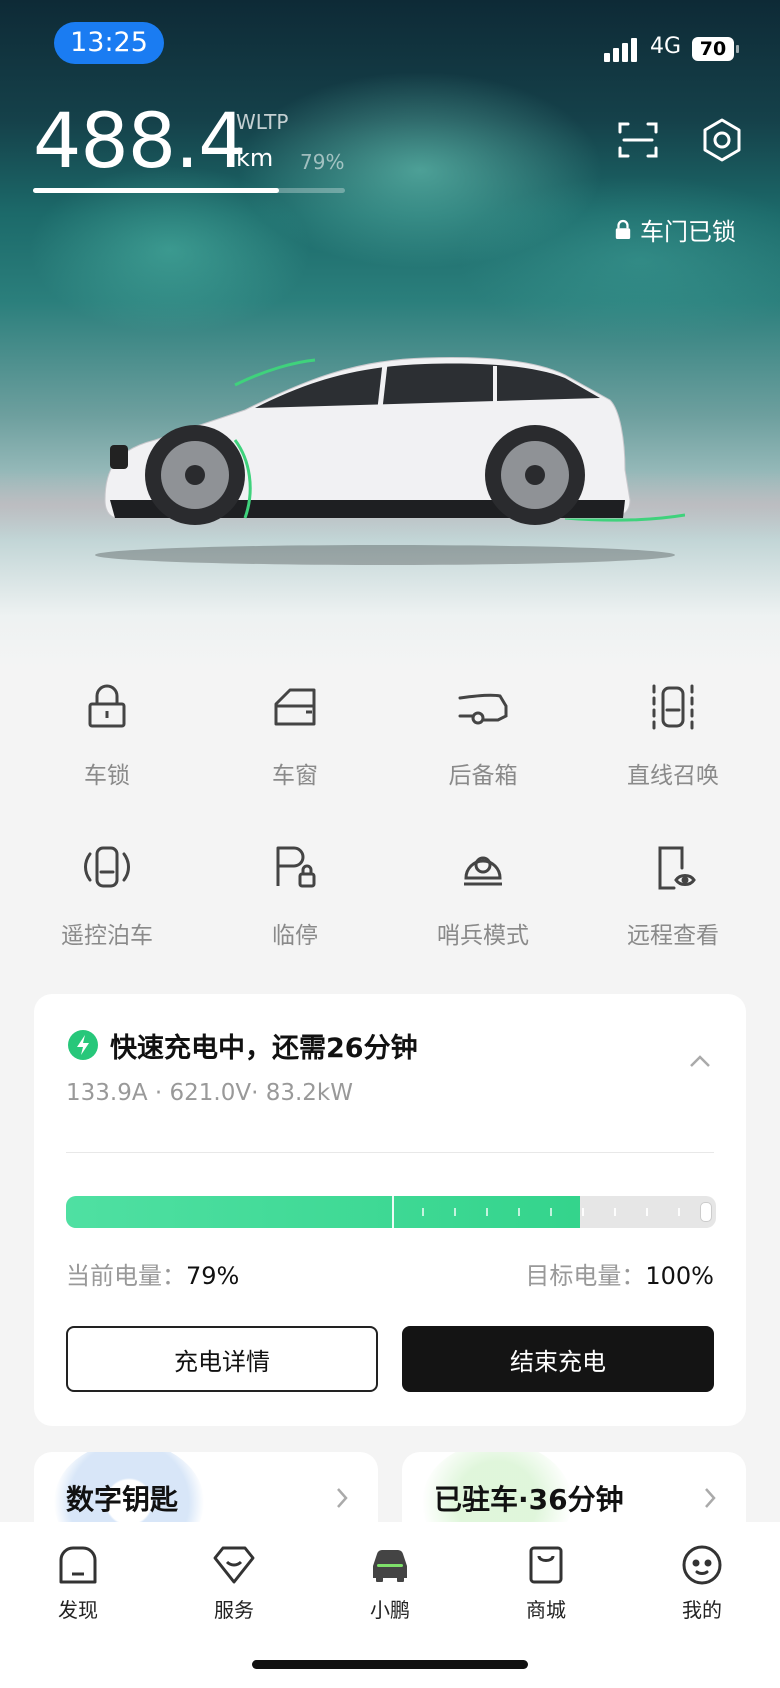 The width and height of the screenshot is (780, 1688). I want to click on digital-key-card: 数字钥匙, so click(206, 1492).